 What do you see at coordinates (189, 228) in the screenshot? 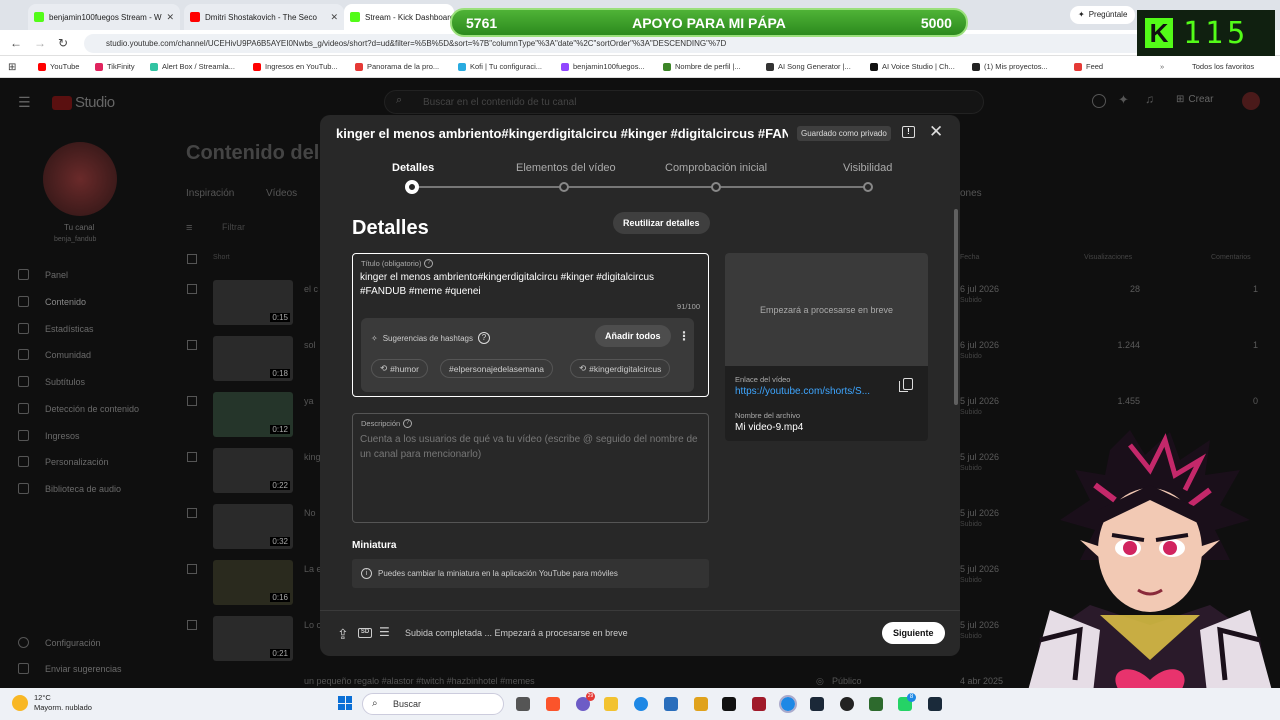
I see `filter-icon: ≡` at bounding box center [189, 228].